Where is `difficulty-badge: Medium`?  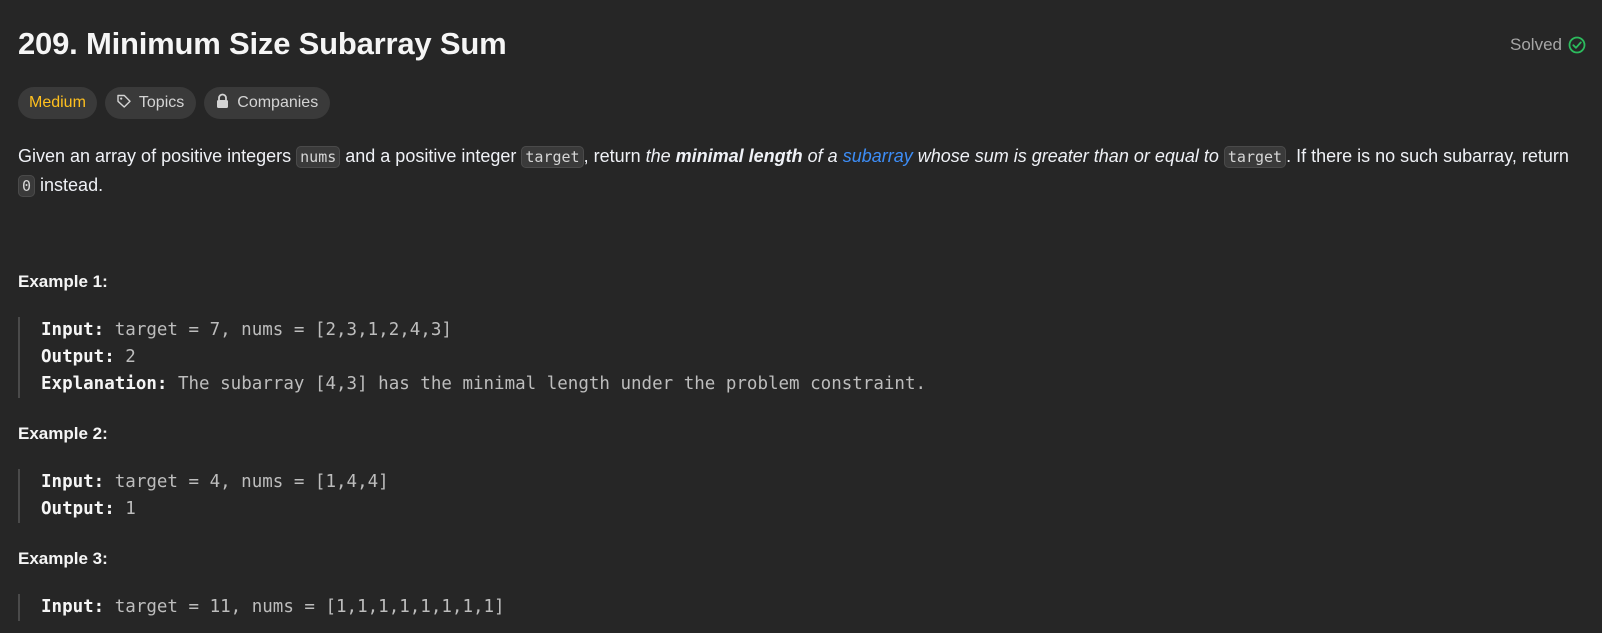 difficulty-badge: Medium is located at coordinates (57, 103).